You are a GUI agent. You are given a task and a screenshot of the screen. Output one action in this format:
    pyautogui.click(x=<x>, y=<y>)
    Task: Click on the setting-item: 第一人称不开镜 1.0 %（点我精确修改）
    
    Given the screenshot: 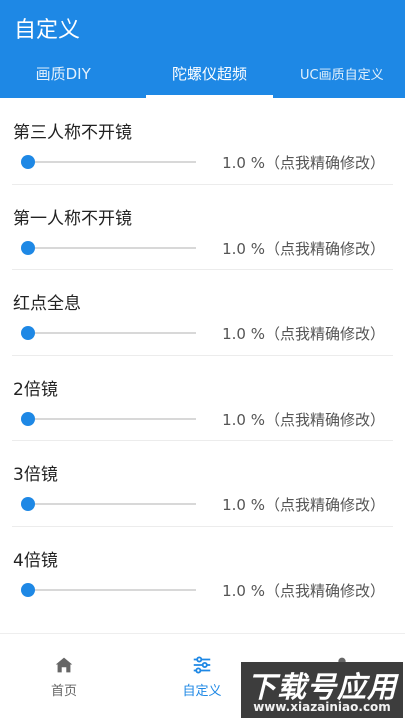 What is the action you would take?
    pyautogui.click(x=202, y=226)
    